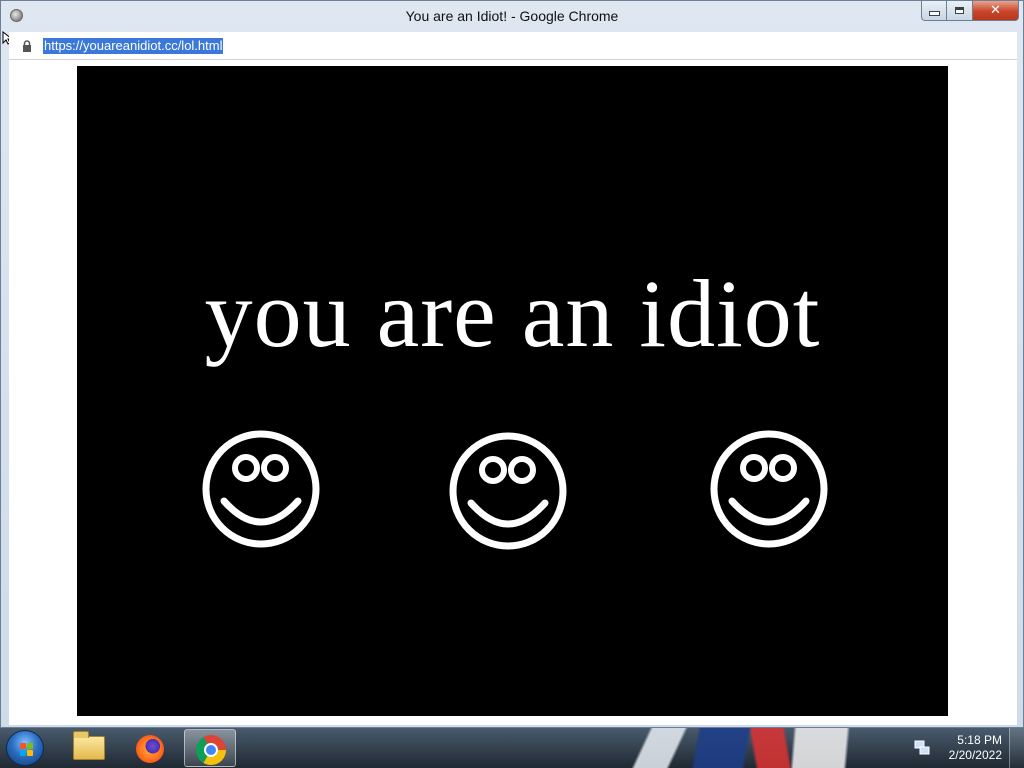  What do you see at coordinates (512, 748) in the screenshot?
I see `taskbar: 5:18 PM 2/20/2022` at bounding box center [512, 748].